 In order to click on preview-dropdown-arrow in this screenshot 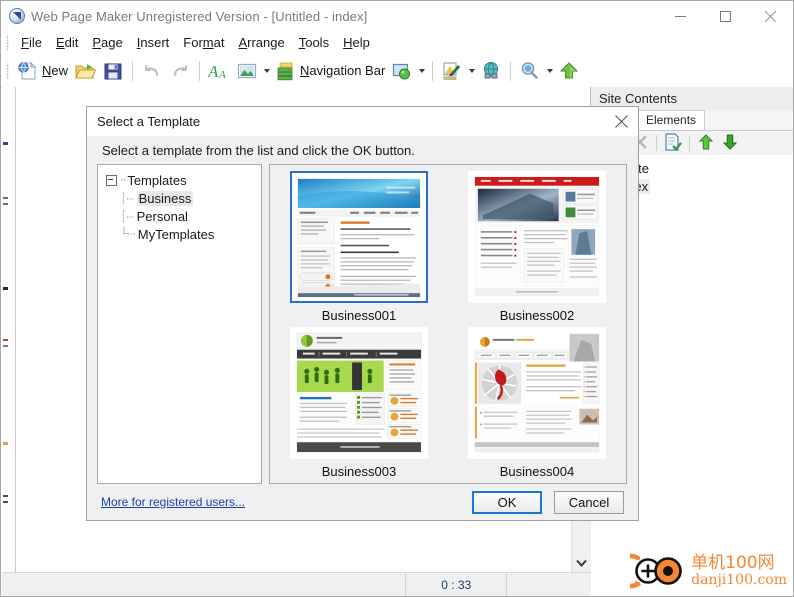, I will do `click(549, 71)`.